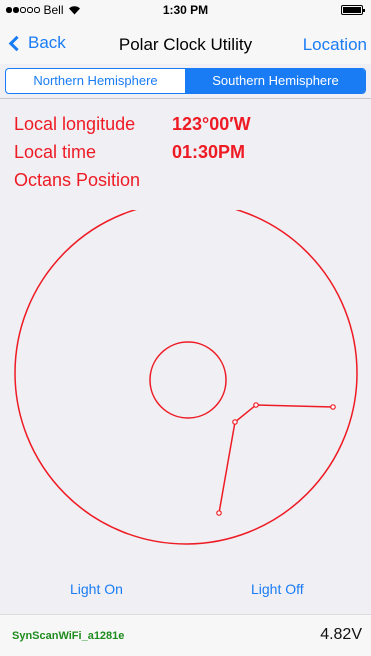  I want to click on local-time-value: 01:30PM, so click(209, 152).